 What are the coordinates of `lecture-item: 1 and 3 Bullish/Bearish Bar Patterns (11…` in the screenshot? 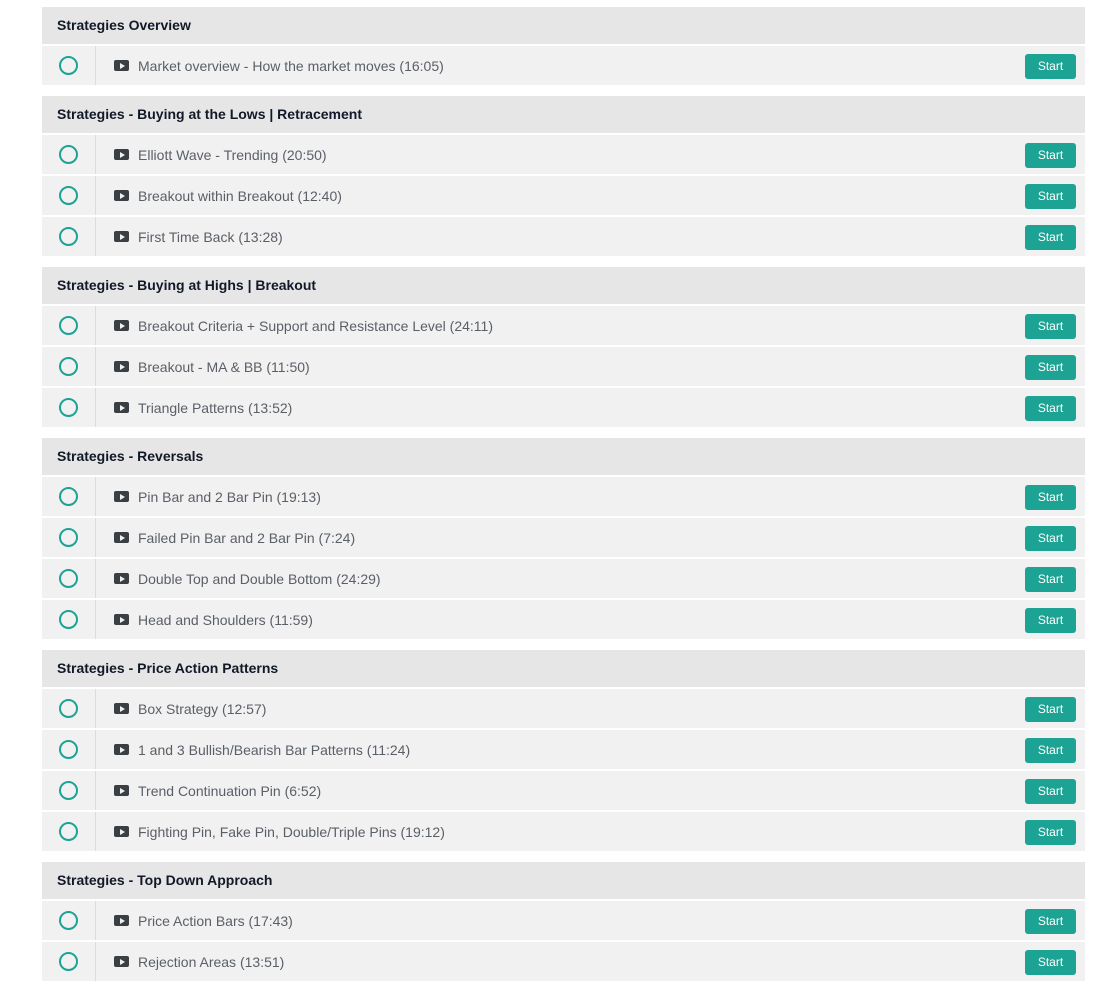 It's located at (563, 750).